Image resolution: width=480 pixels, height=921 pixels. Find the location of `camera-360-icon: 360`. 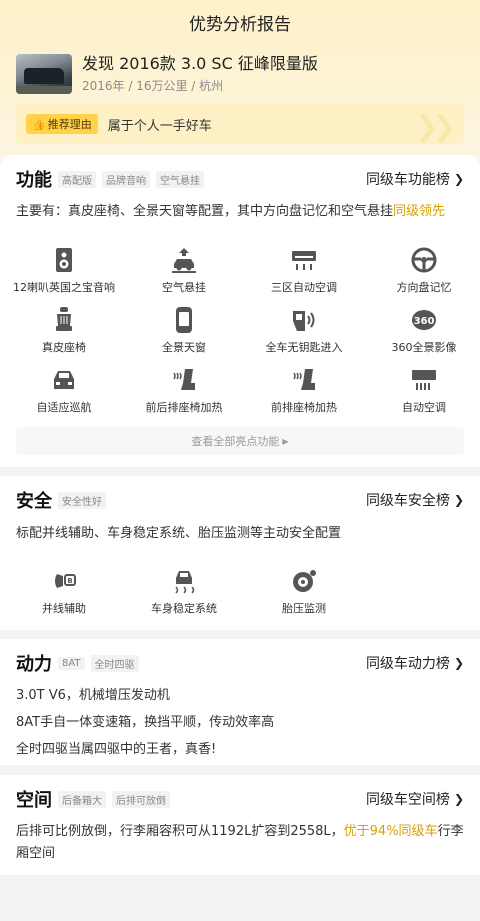

camera-360-icon: 360 is located at coordinates (424, 320).